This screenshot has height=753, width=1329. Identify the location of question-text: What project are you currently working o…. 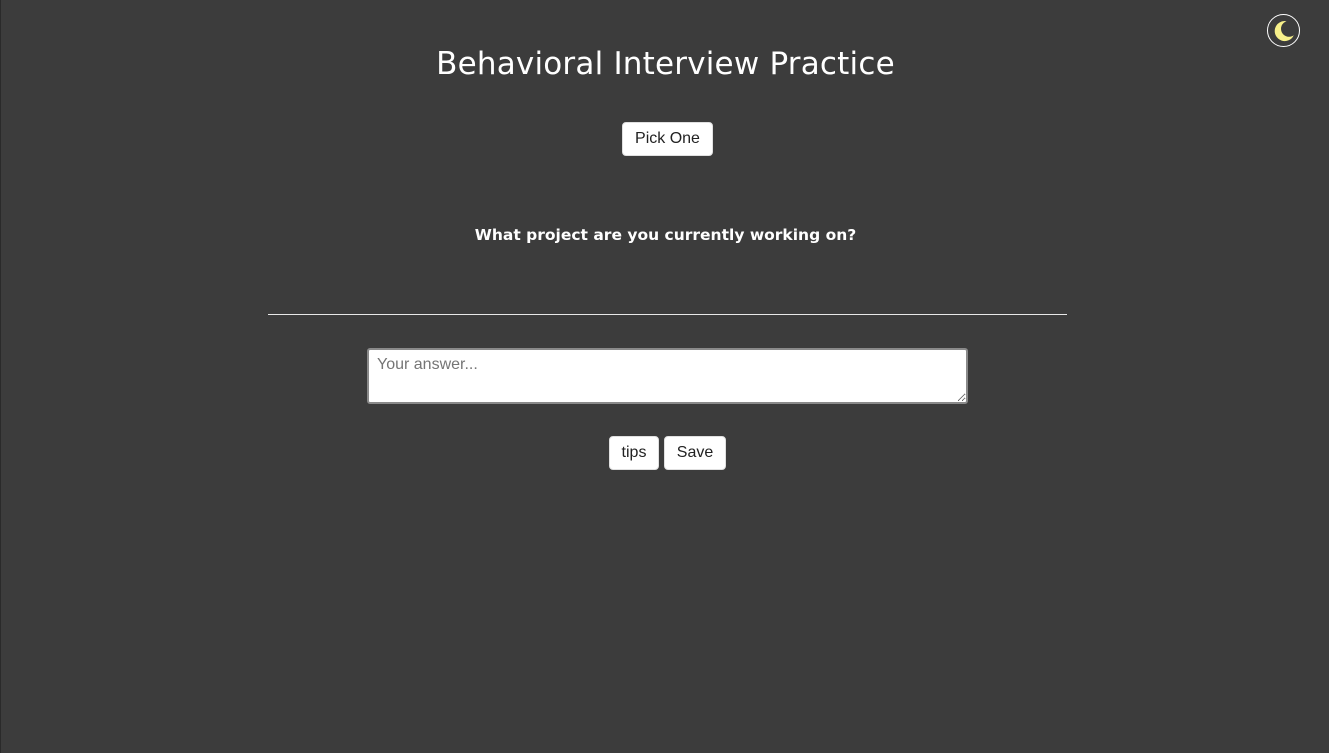
(665, 235).